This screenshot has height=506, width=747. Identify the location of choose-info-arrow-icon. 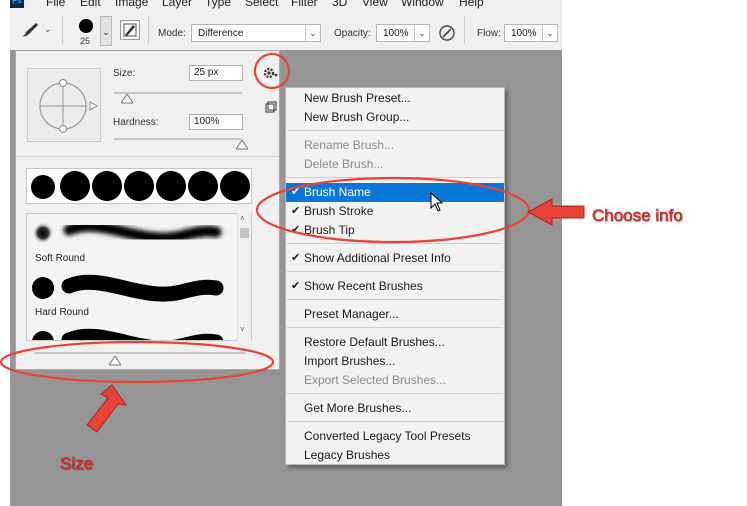
(555, 212).